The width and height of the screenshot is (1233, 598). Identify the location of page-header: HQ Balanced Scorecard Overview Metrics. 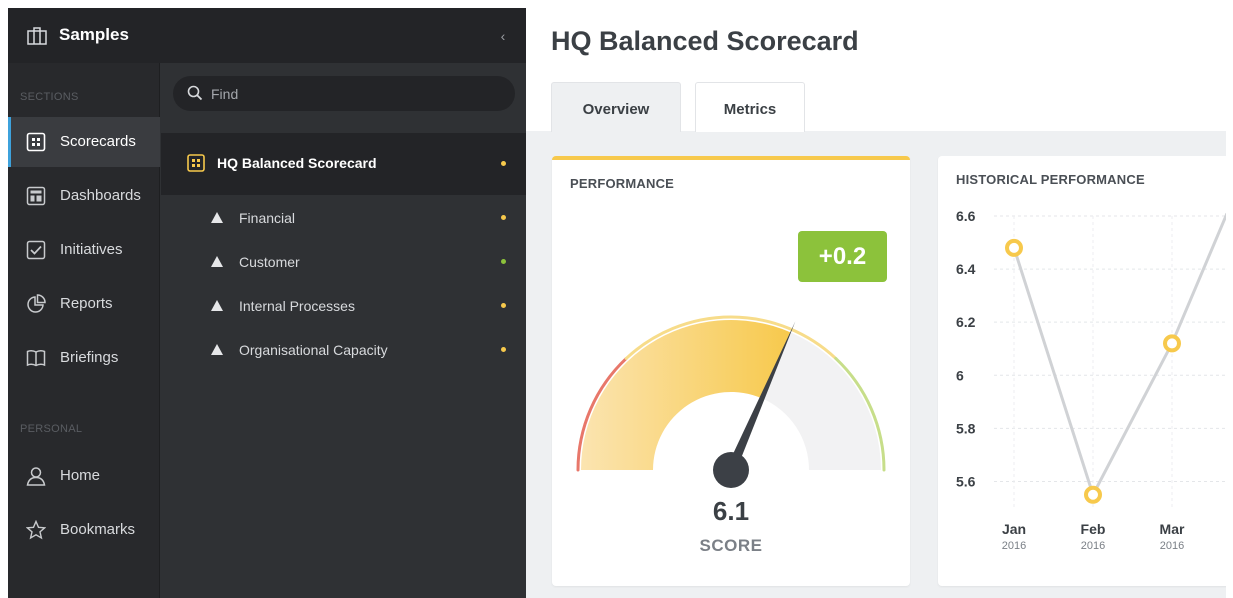
(876, 70).